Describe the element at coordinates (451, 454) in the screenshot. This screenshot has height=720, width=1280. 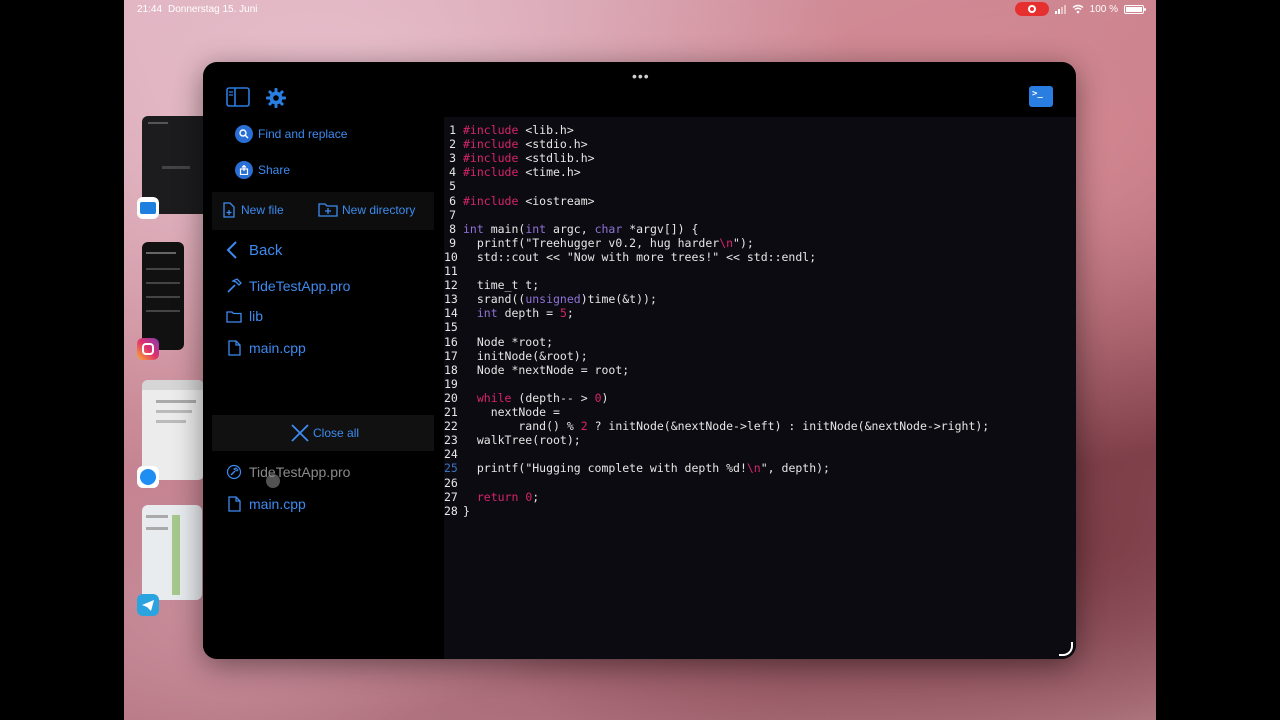
I see `line-number: 24` at that location.